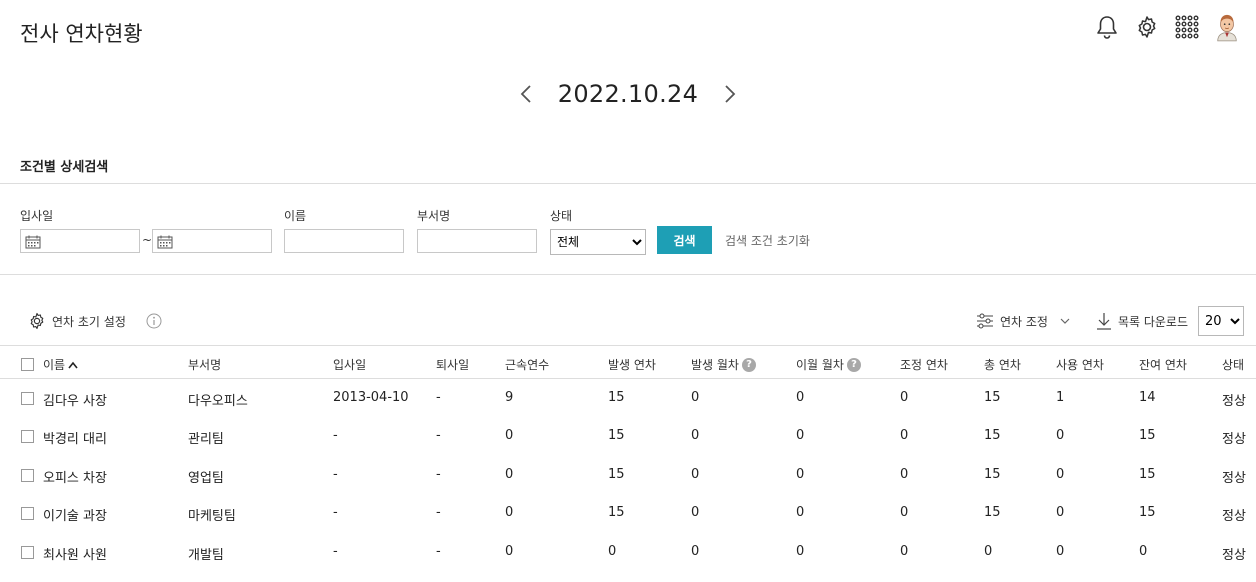 Image resolution: width=1256 pixels, height=582 pixels. I want to click on col-header-label: 이름, so click(54, 365).